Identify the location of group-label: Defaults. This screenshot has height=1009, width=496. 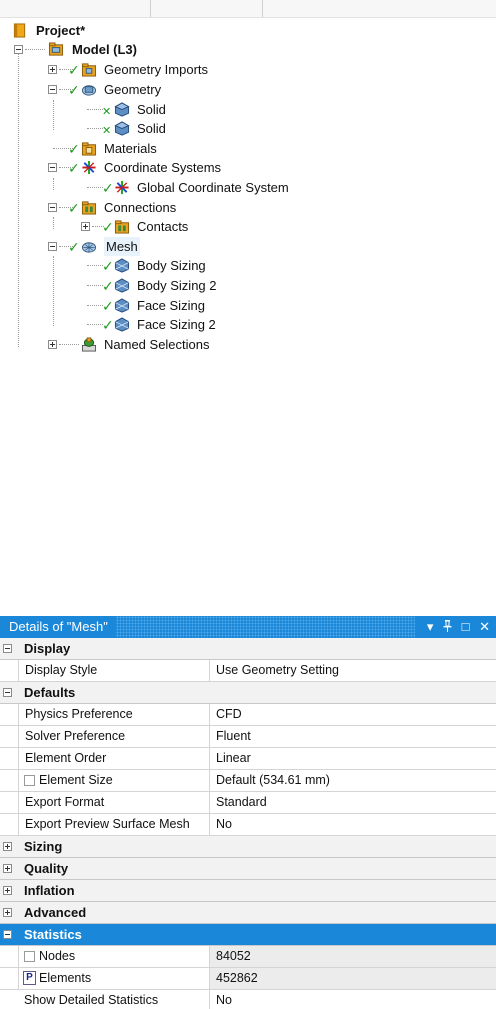
(50, 692).